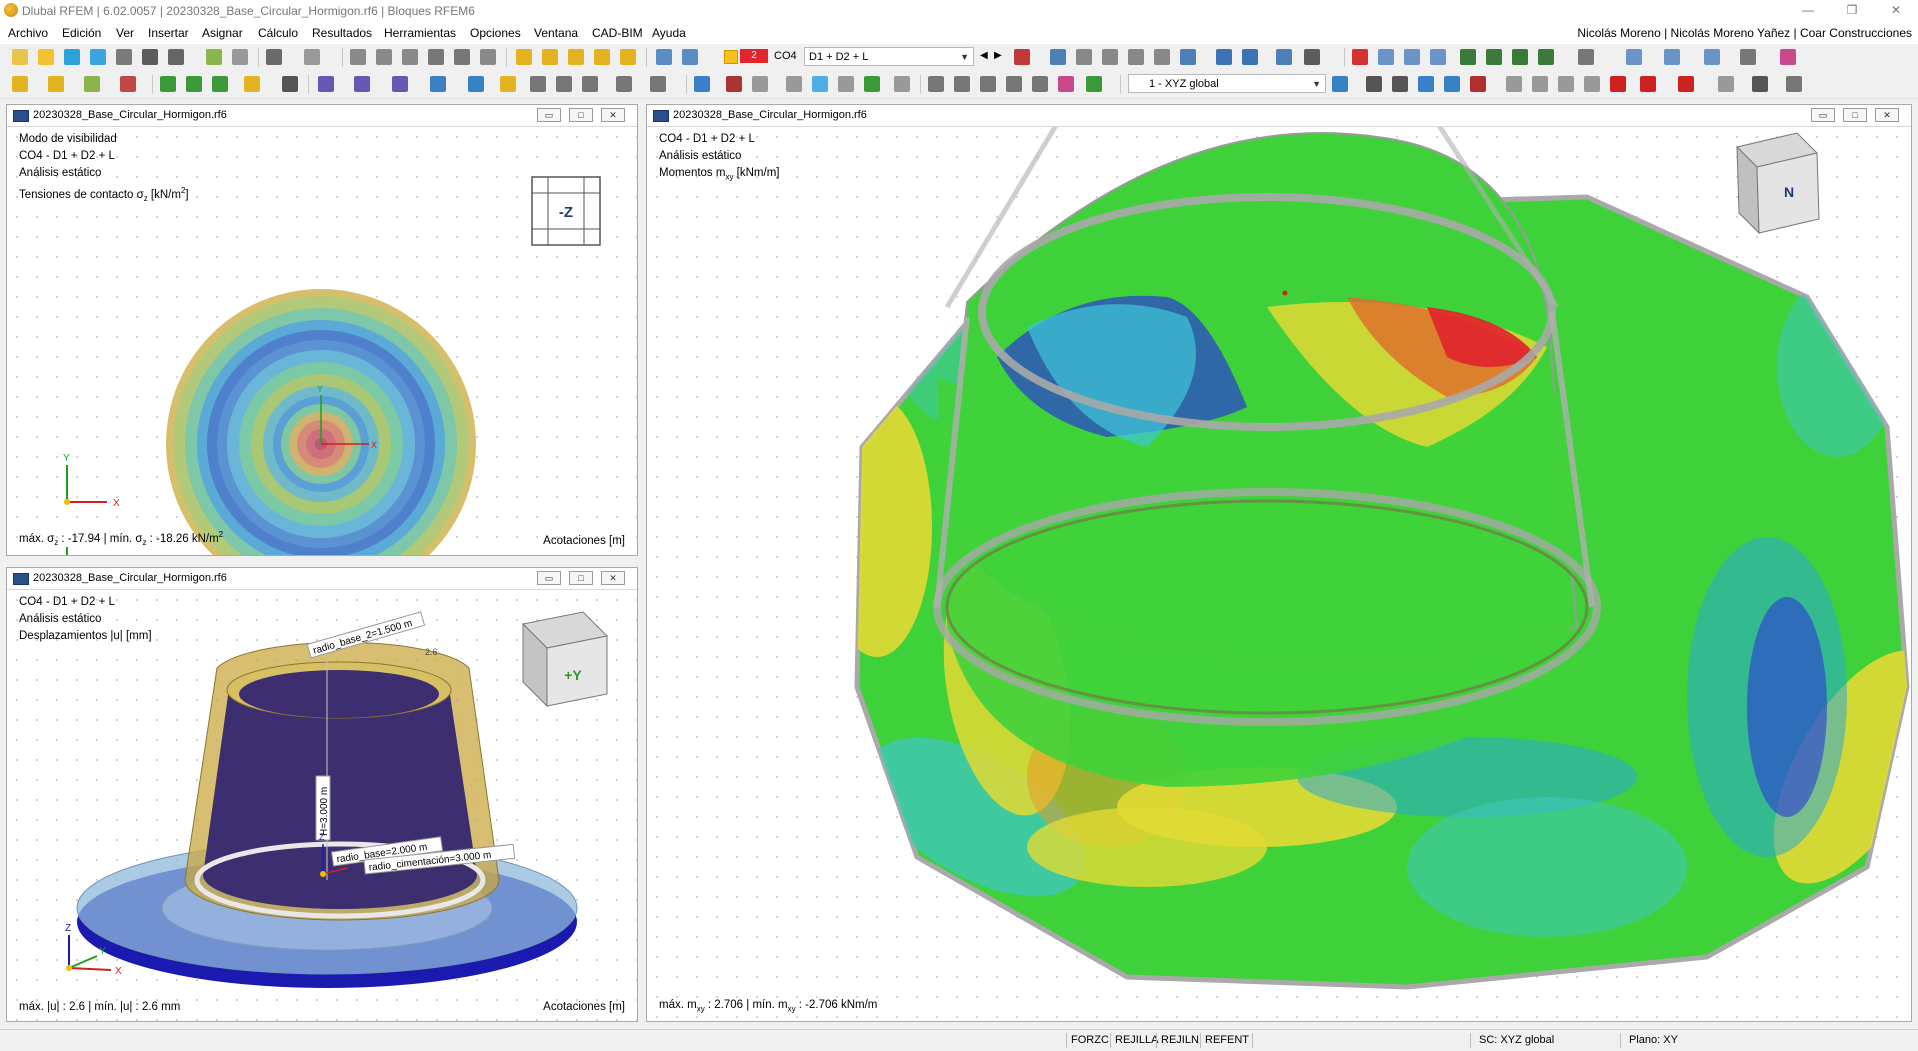  What do you see at coordinates (1896, 11) in the screenshot?
I see `close-button: ✕` at bounding box center [1896, 11].